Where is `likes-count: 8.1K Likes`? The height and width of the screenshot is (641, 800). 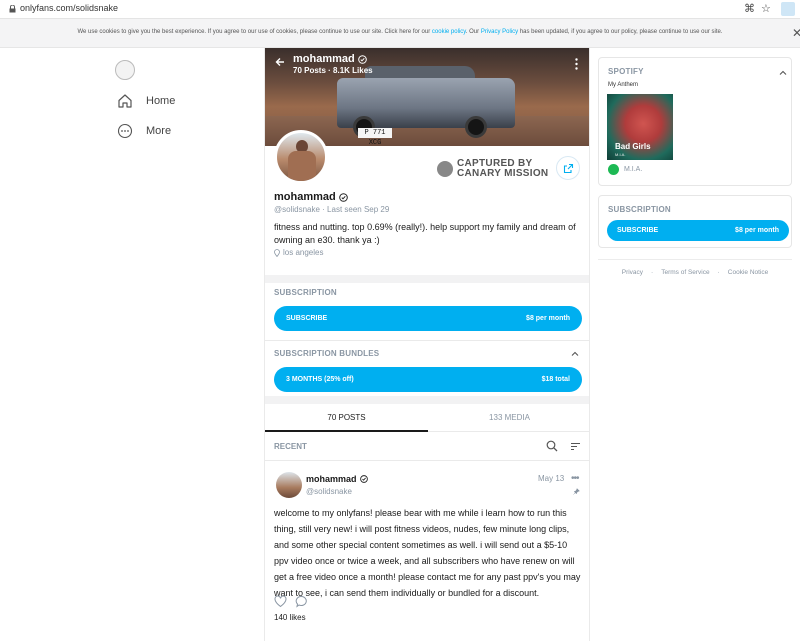
likes-count: 8.1K Likes is located at coordinates (353, 70).